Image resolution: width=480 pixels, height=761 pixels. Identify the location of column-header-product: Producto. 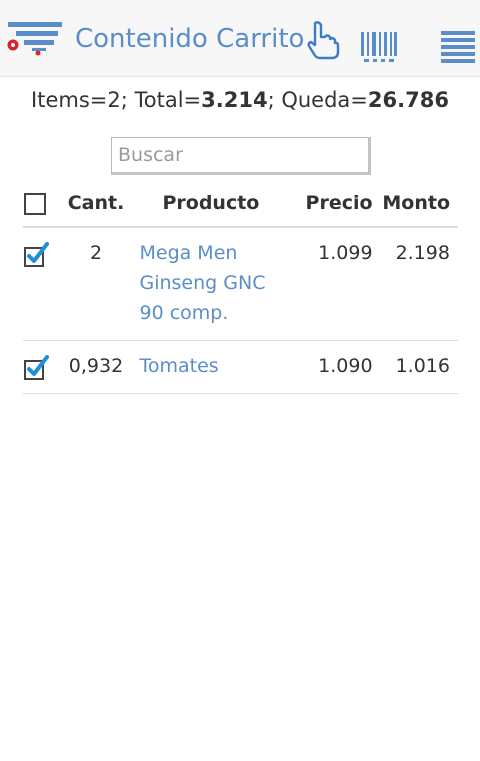
(211, 204).